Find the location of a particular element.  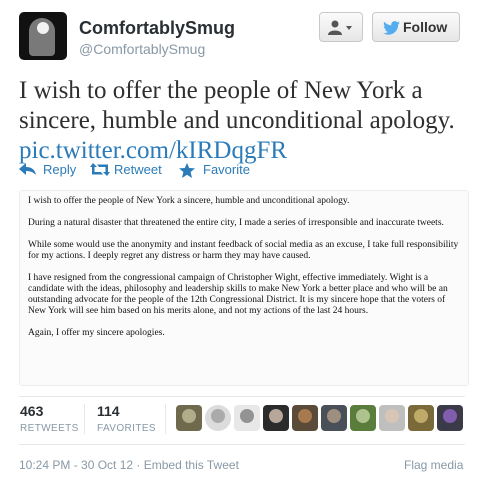

user-actions-dropdown is located at coordinates (341, 27).